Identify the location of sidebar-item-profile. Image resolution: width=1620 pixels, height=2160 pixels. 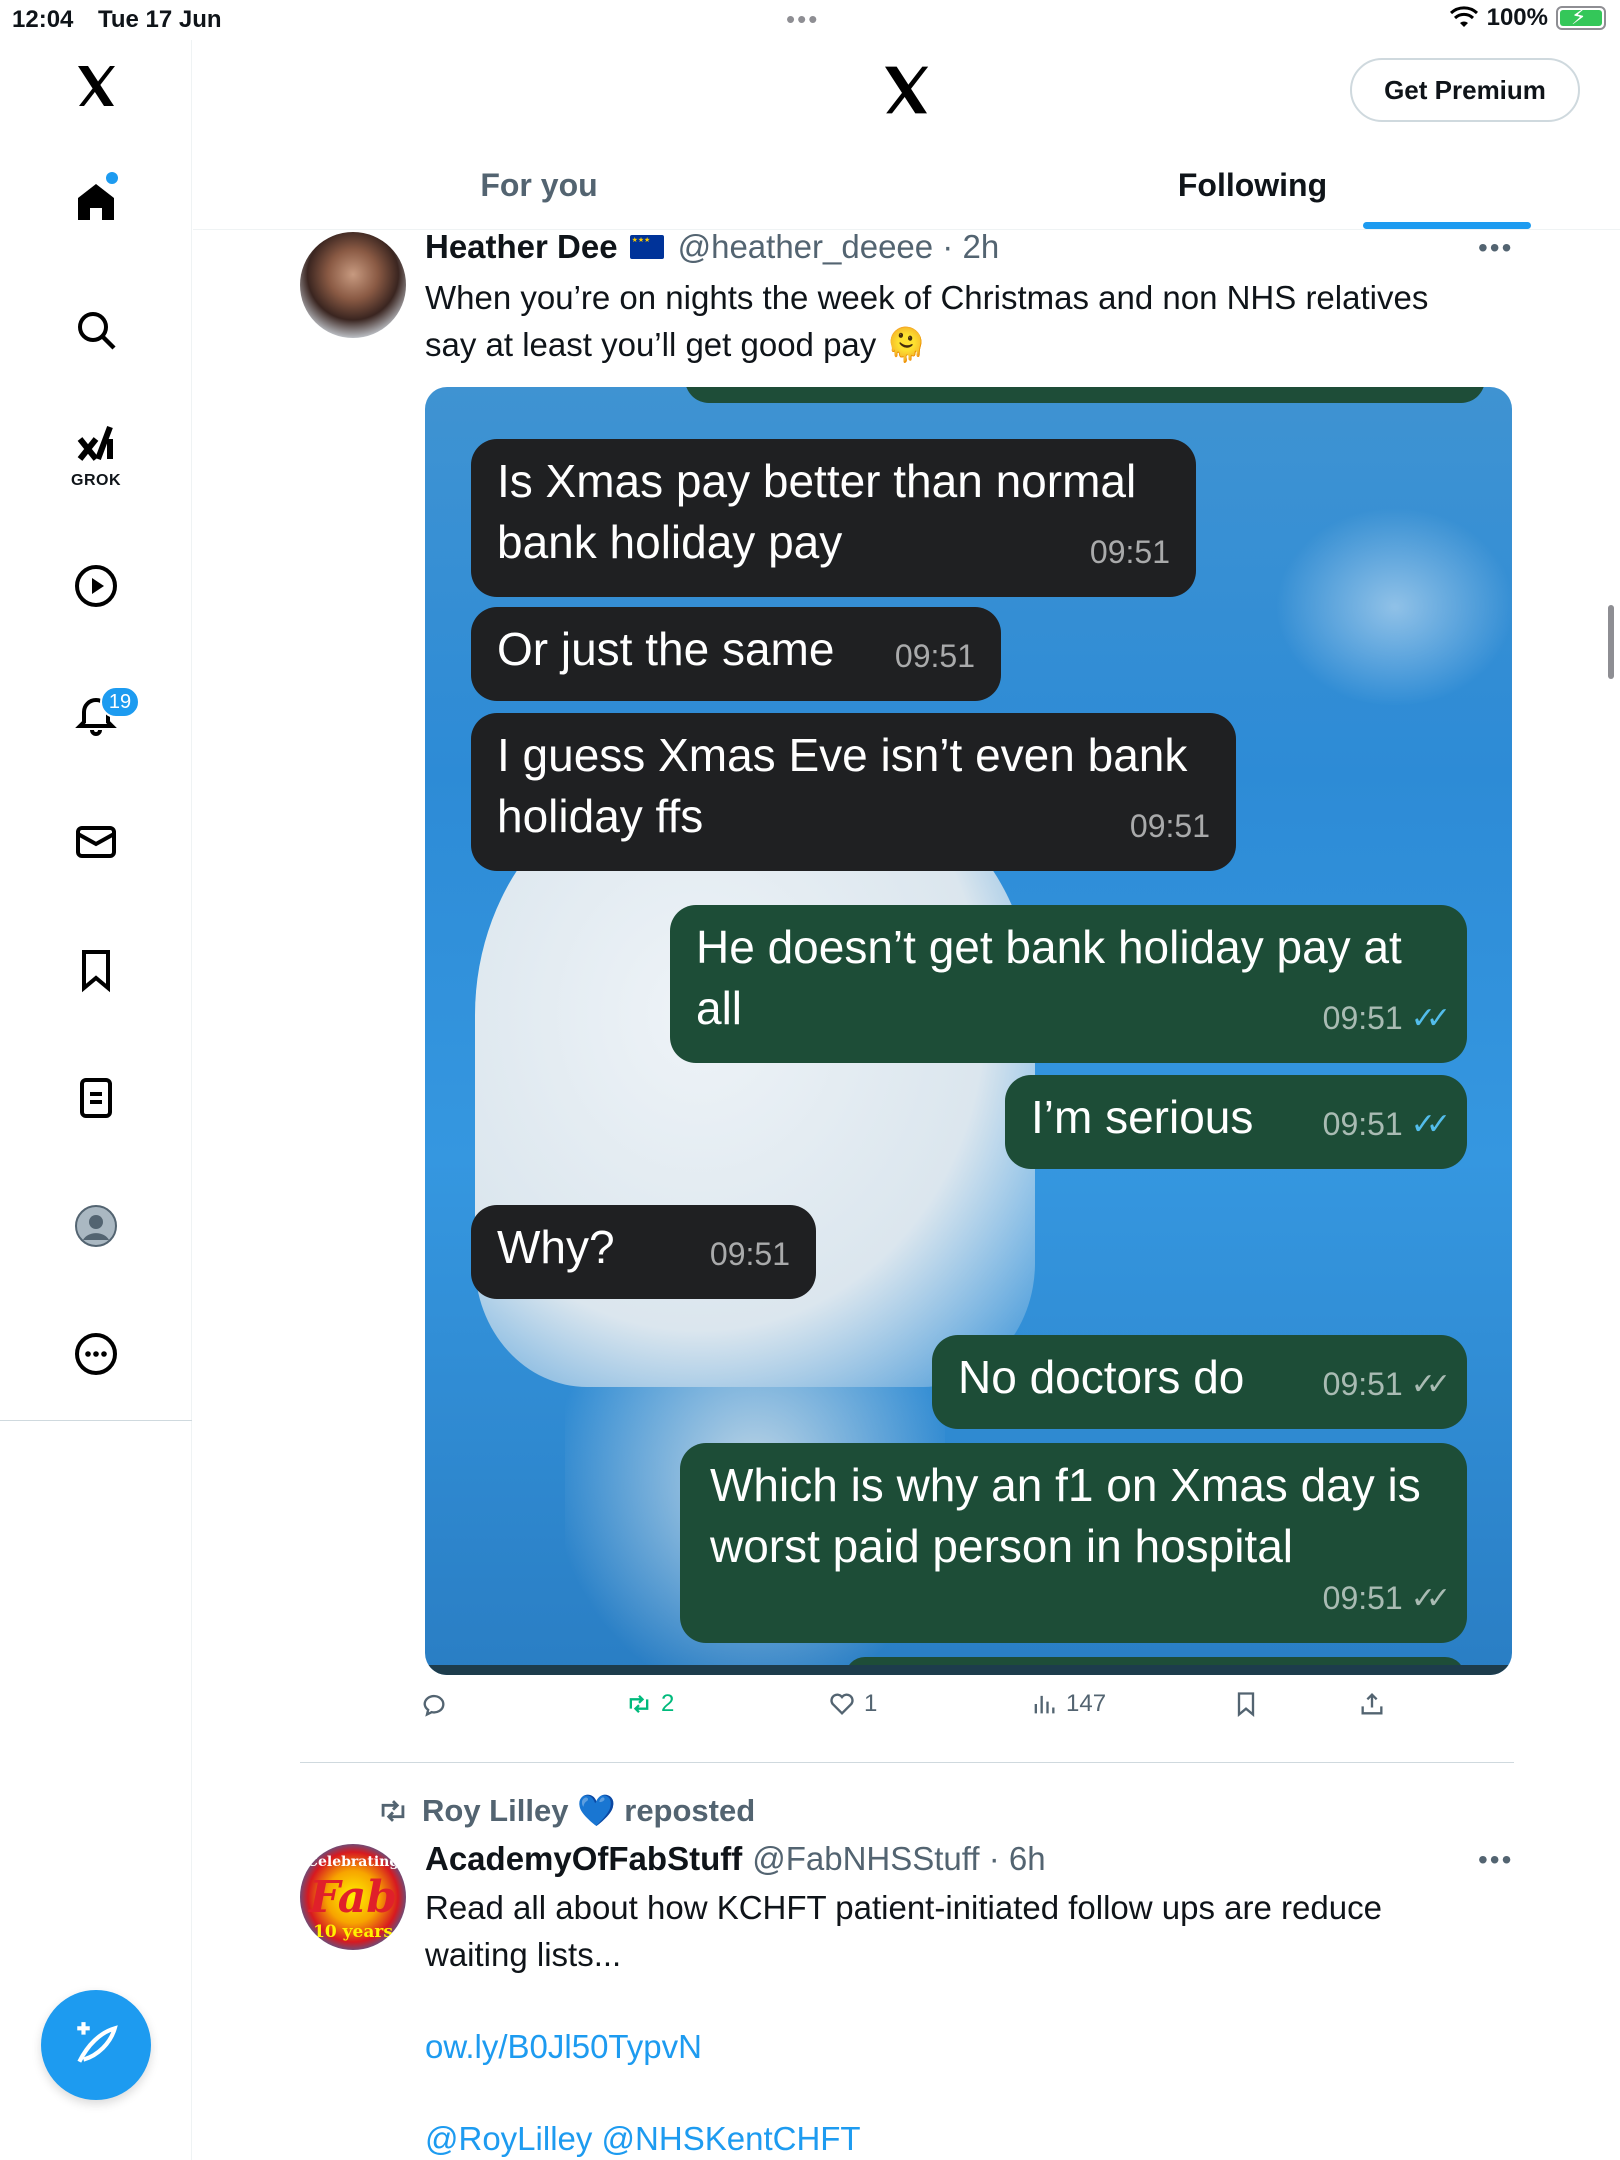
(96, 1226).